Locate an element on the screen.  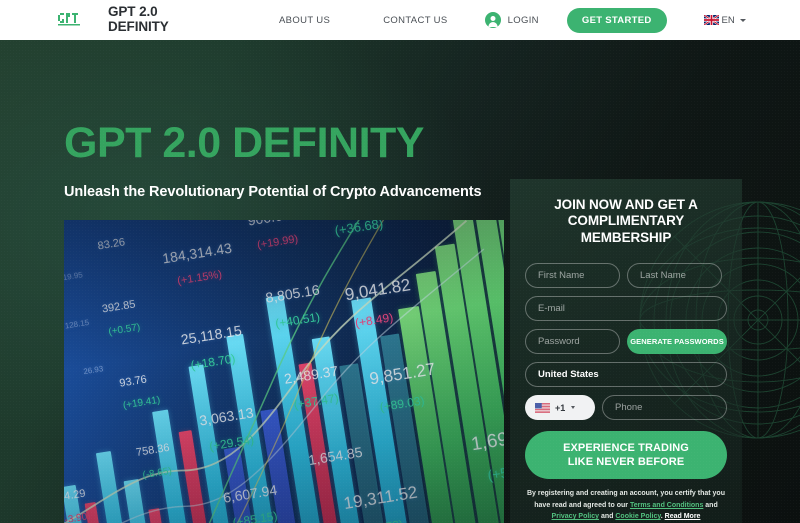
phone-row: +1 is located at coordinates (626, 408).